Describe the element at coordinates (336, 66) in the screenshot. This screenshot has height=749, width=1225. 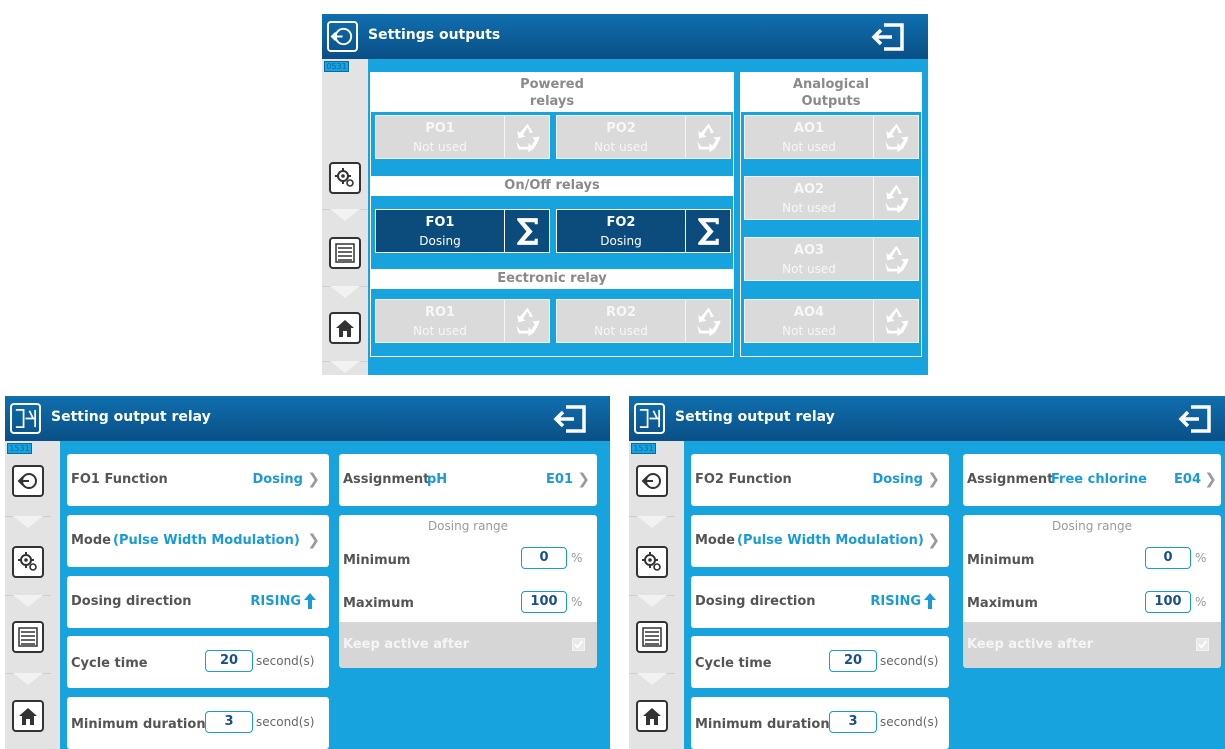
I see `screen-code-tab: 0531` at that location.